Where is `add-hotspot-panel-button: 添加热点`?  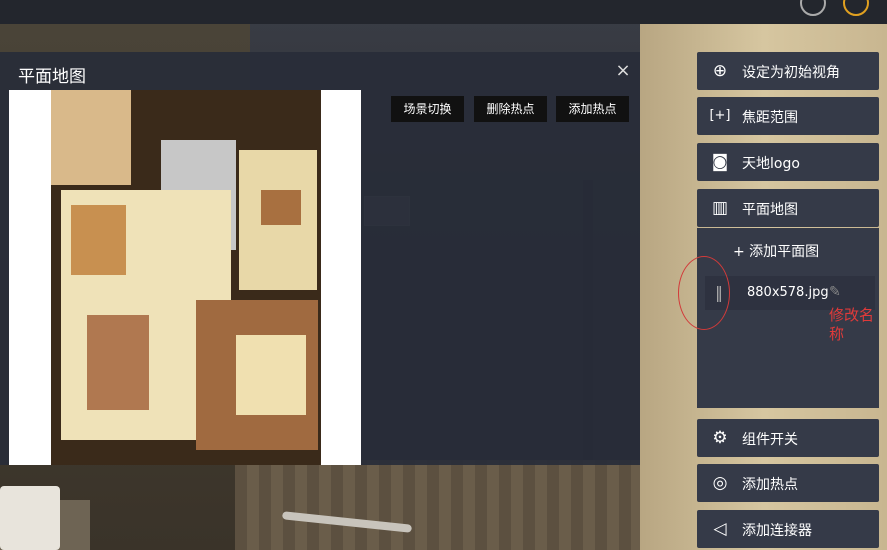 add-hotspot-panel-button: 添加热点 is located at coordinates (592, 109).